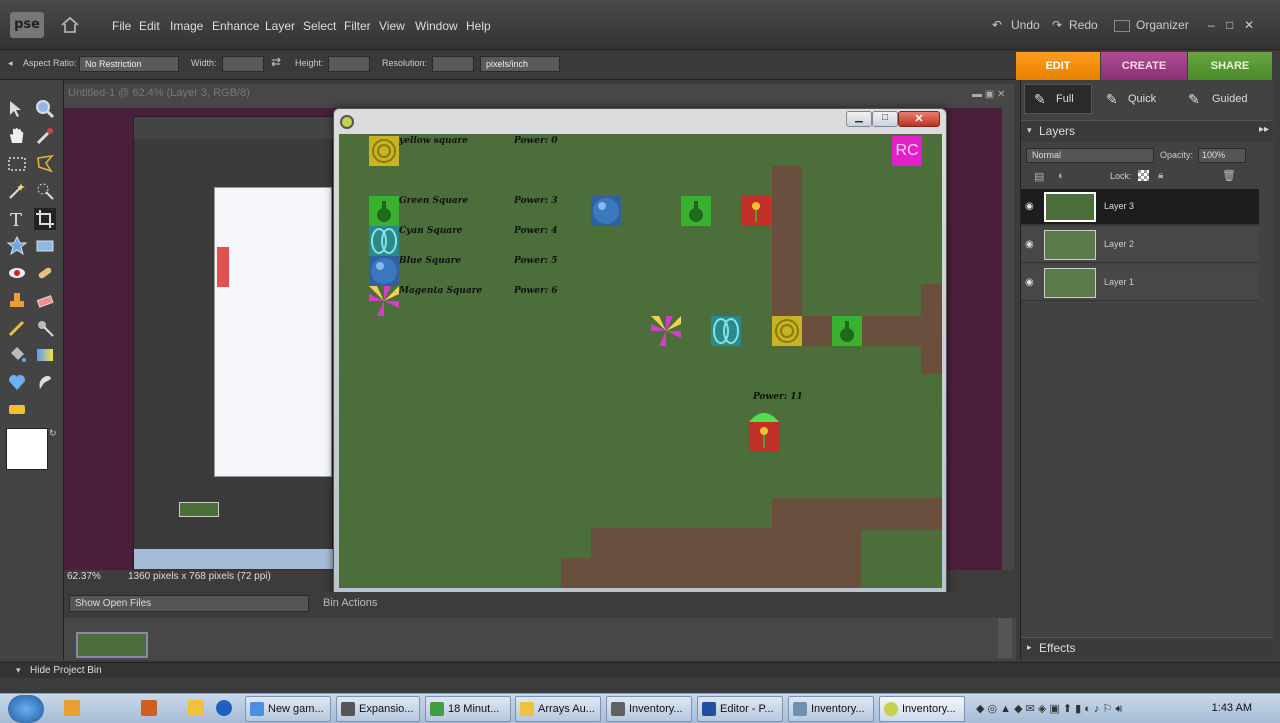 This screenshot has height=723, width=1280. I want to click on move-tool-icon, so click(17, 109).